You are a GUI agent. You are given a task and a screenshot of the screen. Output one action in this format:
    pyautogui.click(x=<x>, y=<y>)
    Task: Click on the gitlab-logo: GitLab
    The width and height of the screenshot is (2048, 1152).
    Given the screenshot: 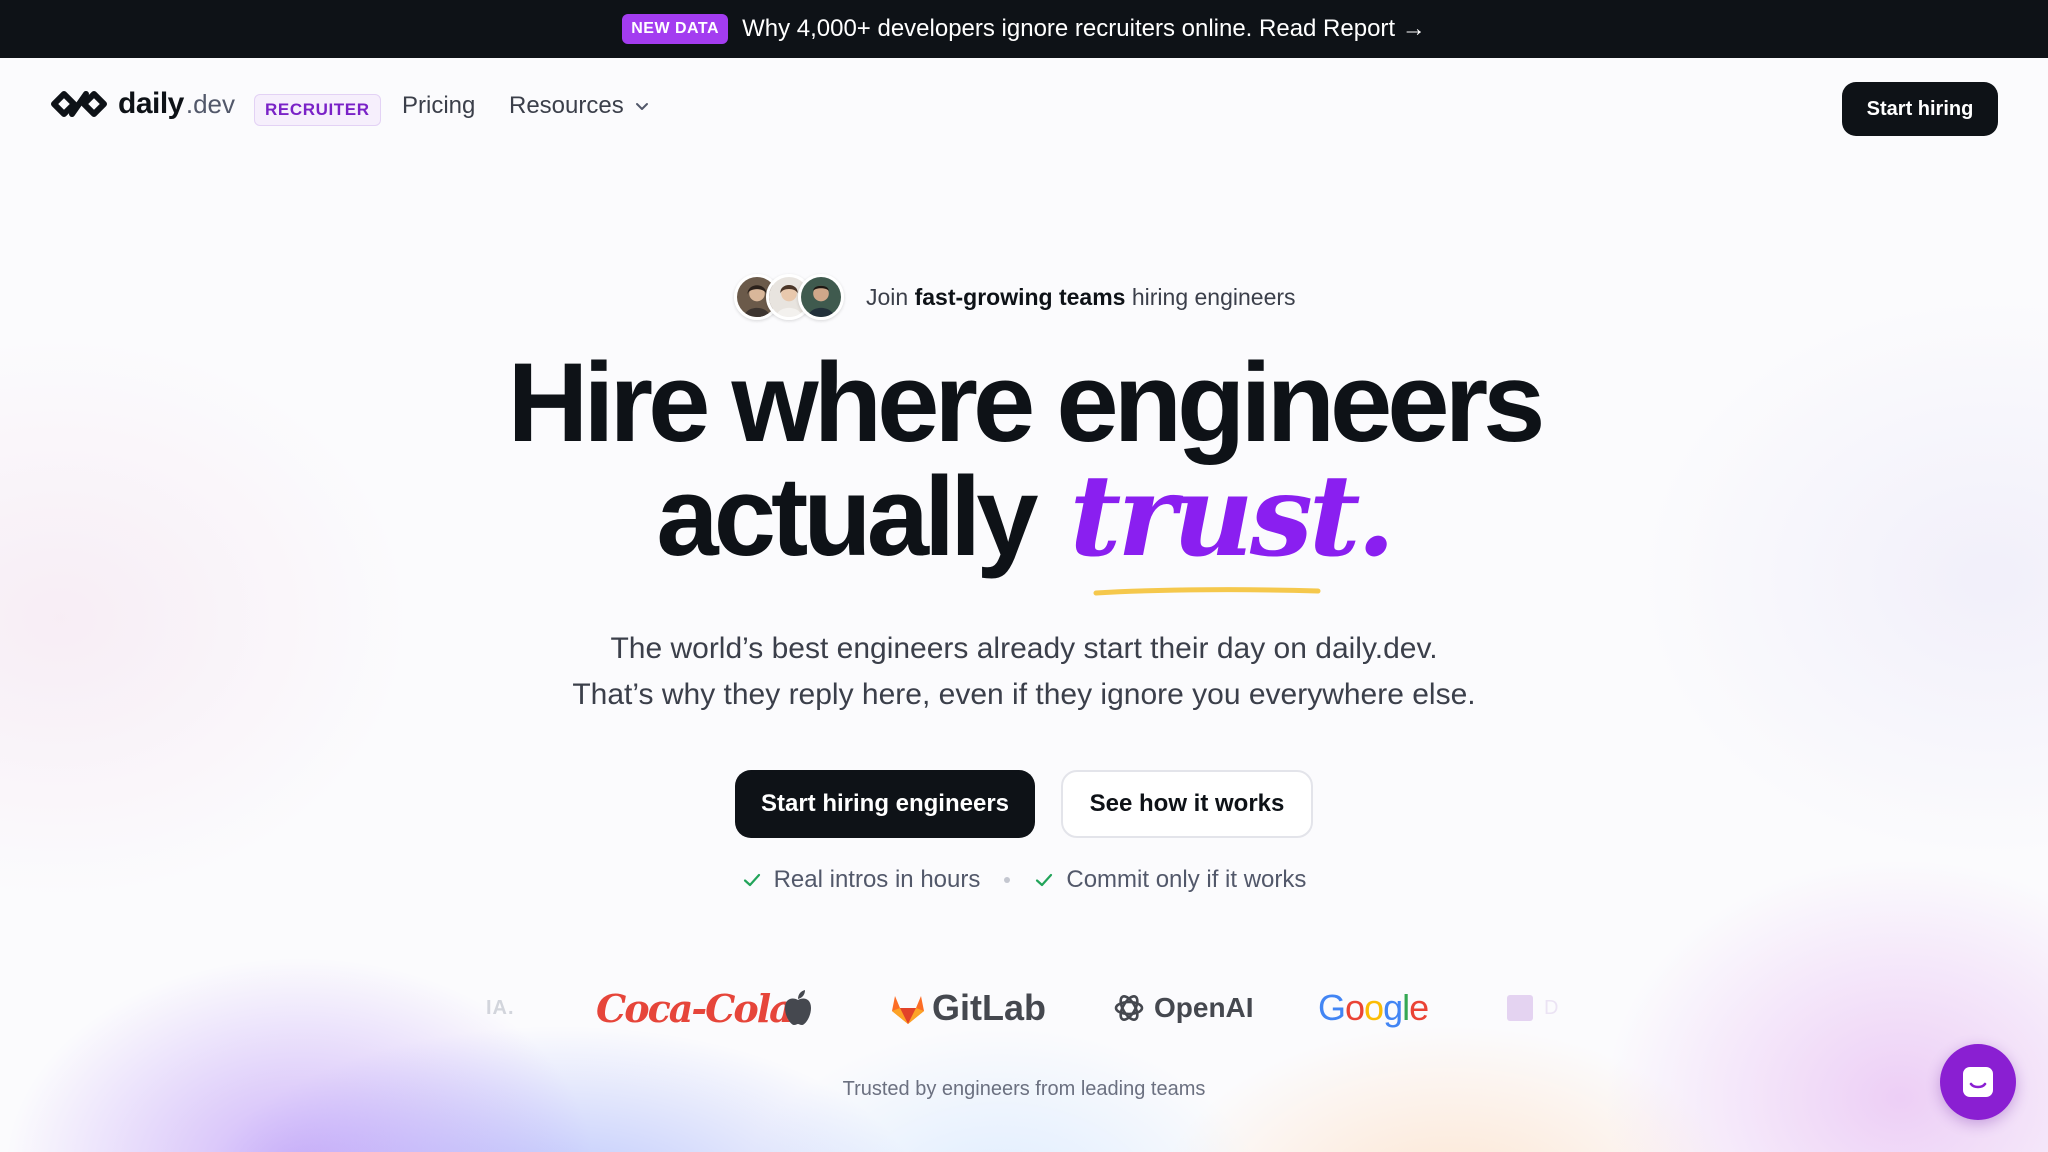 What is the action you would take?
    pyautogui.click(x=968, y=1008)
    